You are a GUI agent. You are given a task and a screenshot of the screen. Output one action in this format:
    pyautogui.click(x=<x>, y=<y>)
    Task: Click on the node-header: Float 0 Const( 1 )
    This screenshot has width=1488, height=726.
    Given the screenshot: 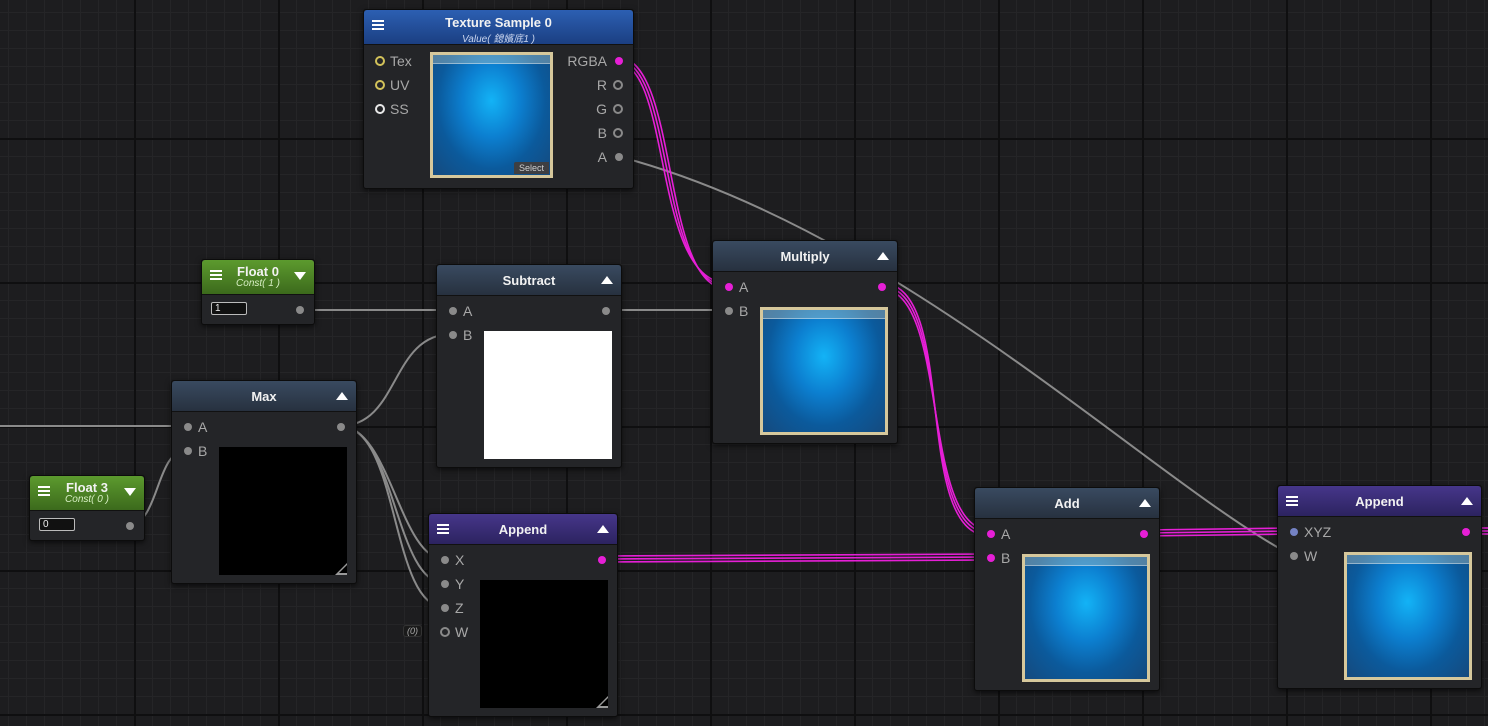 What is the action you would take?
    pyautogui.click(x=258, y=277)
    